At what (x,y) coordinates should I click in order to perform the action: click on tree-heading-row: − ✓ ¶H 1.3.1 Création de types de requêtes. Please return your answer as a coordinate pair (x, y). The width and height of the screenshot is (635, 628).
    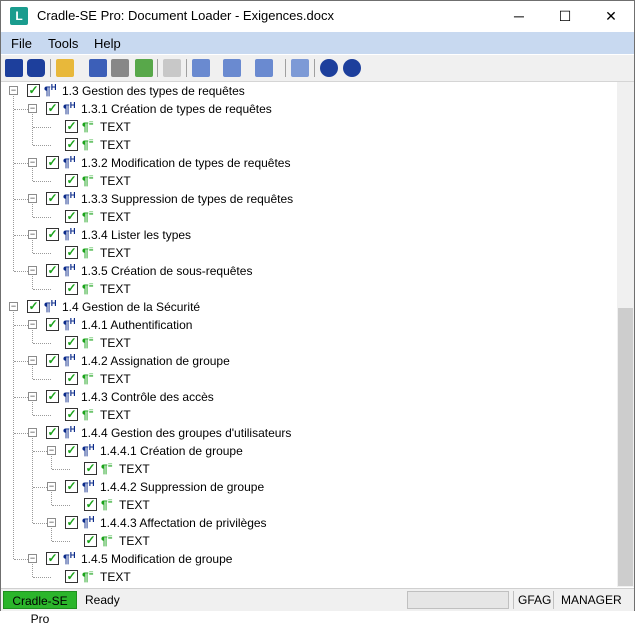
    Looking at the image, I should click on (308, 109).